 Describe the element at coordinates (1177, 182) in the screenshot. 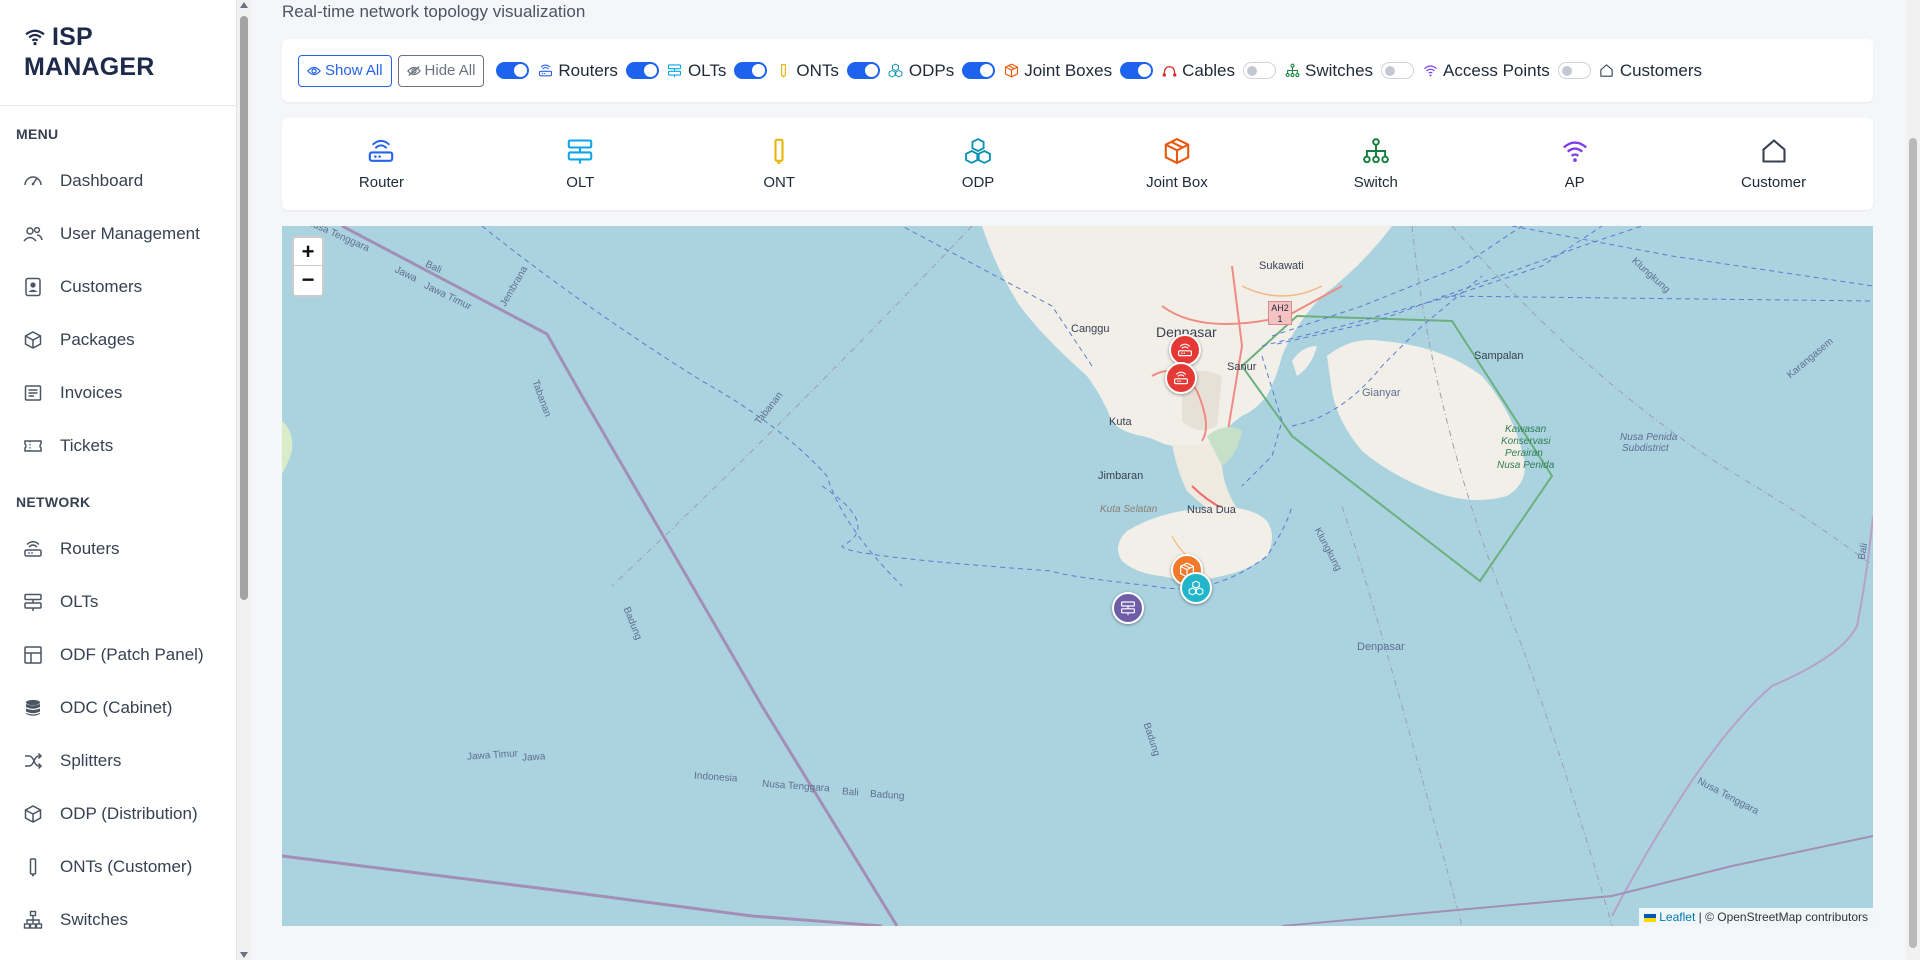

I see `legend-label: Joint Box` at that location.